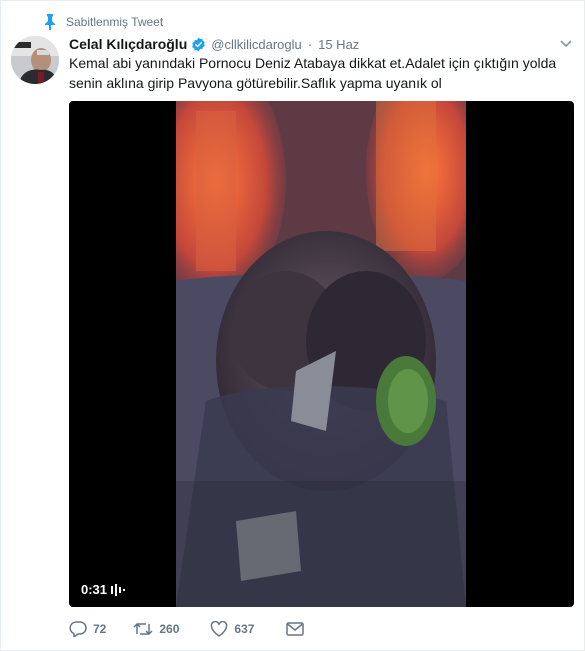  I want to click on pinned-indicator: Sabitlenmiş Tweet, so click(103, 22).